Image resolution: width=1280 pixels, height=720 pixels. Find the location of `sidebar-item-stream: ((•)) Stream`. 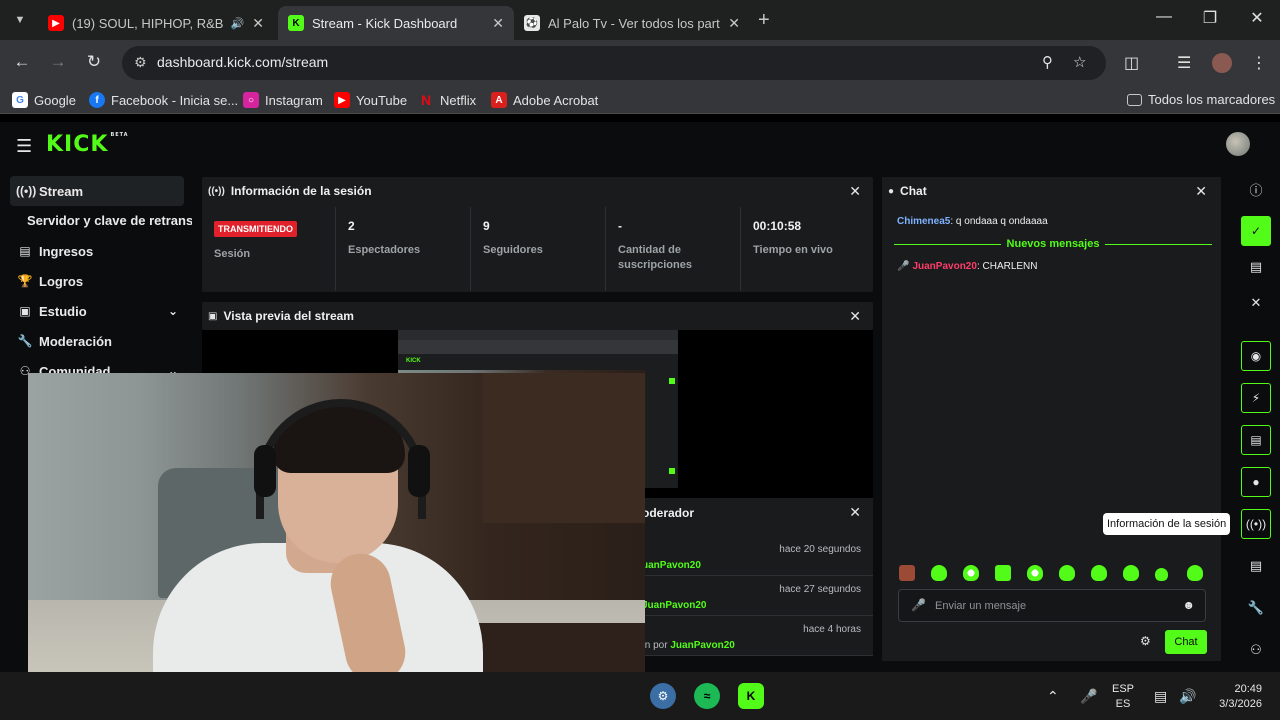

sidebar-item-stream: ((•)) Stream is located at coordinates (97, 191).